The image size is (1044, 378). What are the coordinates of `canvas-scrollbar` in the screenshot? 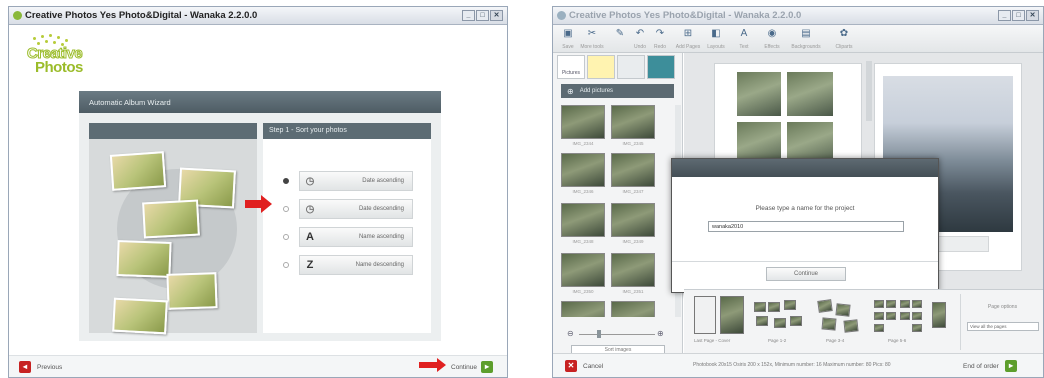 It's located at (869, 91).